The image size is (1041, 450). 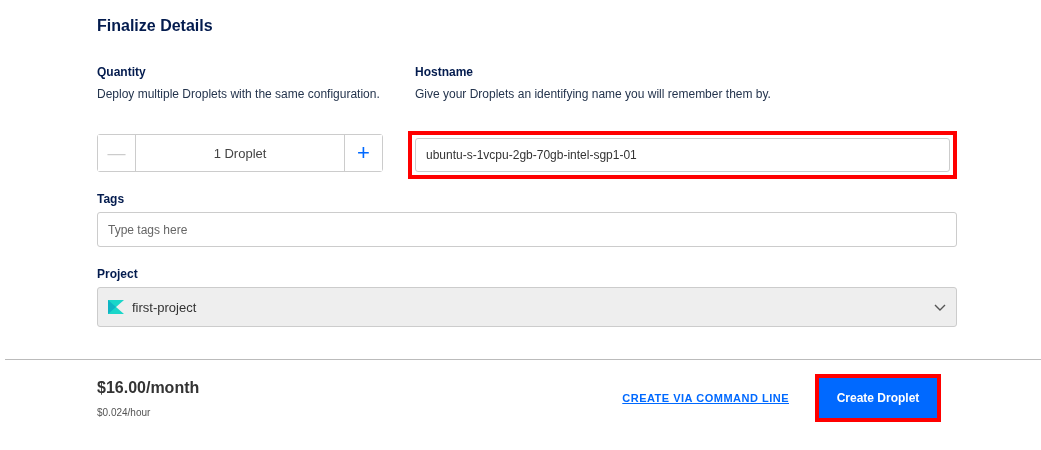 What do you see at coordinates (527, 229) in the screenshot?
I see `tags-field: Type tags here` at bounding box center [527, 229].